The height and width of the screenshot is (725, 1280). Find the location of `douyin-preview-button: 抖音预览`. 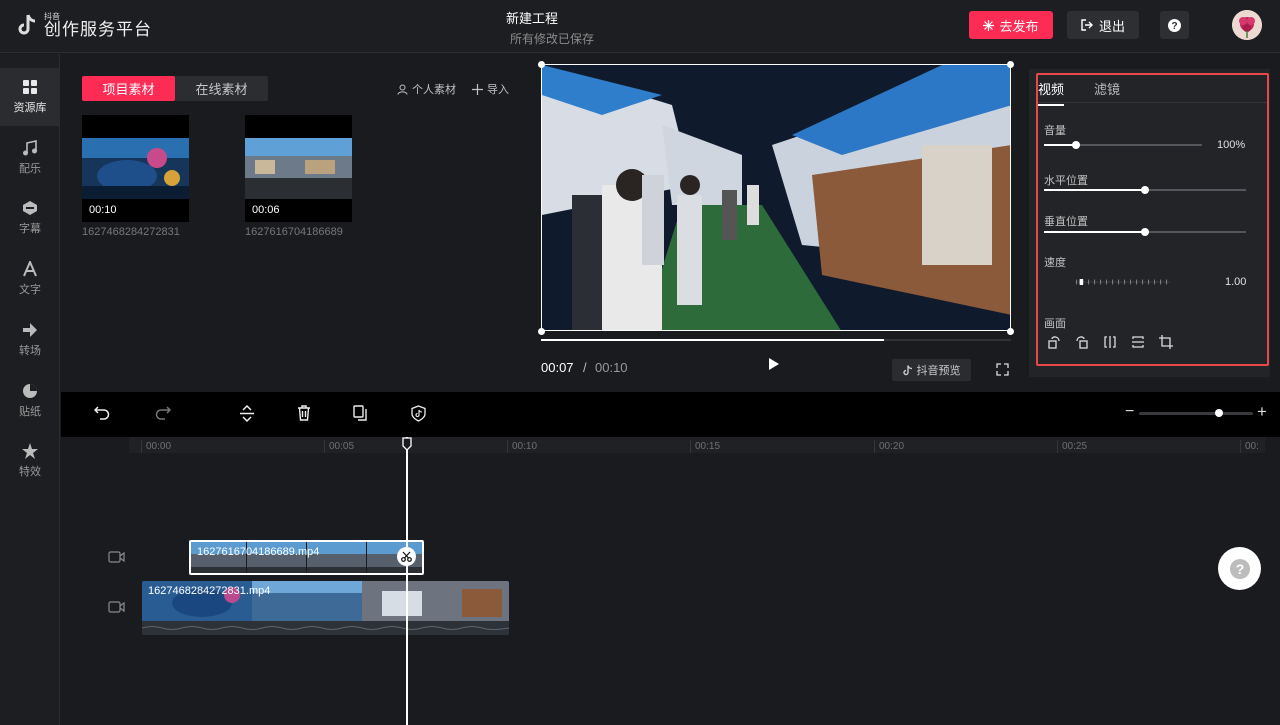

douyin-preview-button: 抖音预览 is located at coordinates (931, 370).